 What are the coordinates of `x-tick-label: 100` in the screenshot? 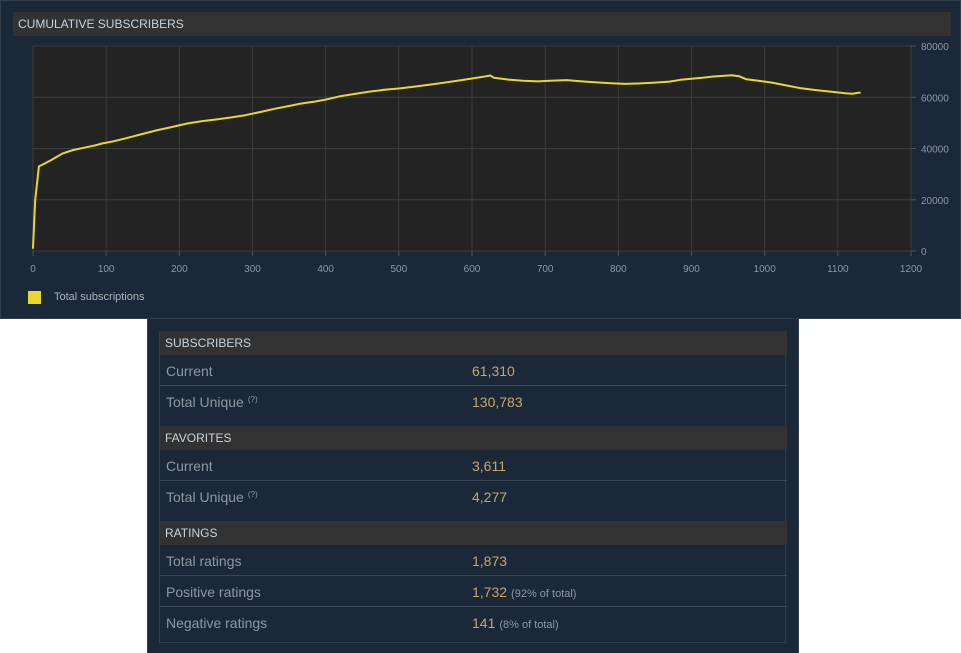 It's located at (106, 269).